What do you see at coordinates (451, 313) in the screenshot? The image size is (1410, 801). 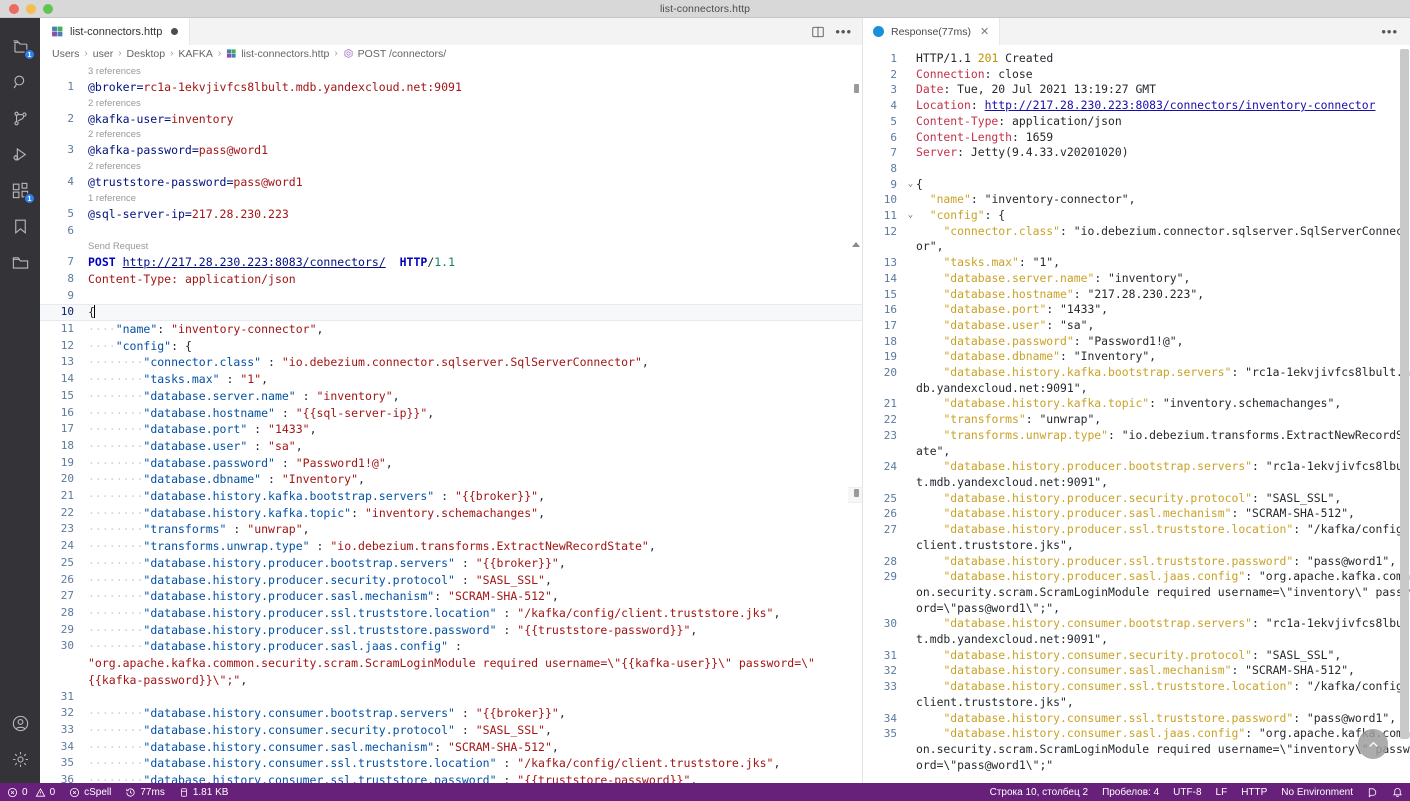 I see `editor-line: 10 {` at bounding box center [451, 313].